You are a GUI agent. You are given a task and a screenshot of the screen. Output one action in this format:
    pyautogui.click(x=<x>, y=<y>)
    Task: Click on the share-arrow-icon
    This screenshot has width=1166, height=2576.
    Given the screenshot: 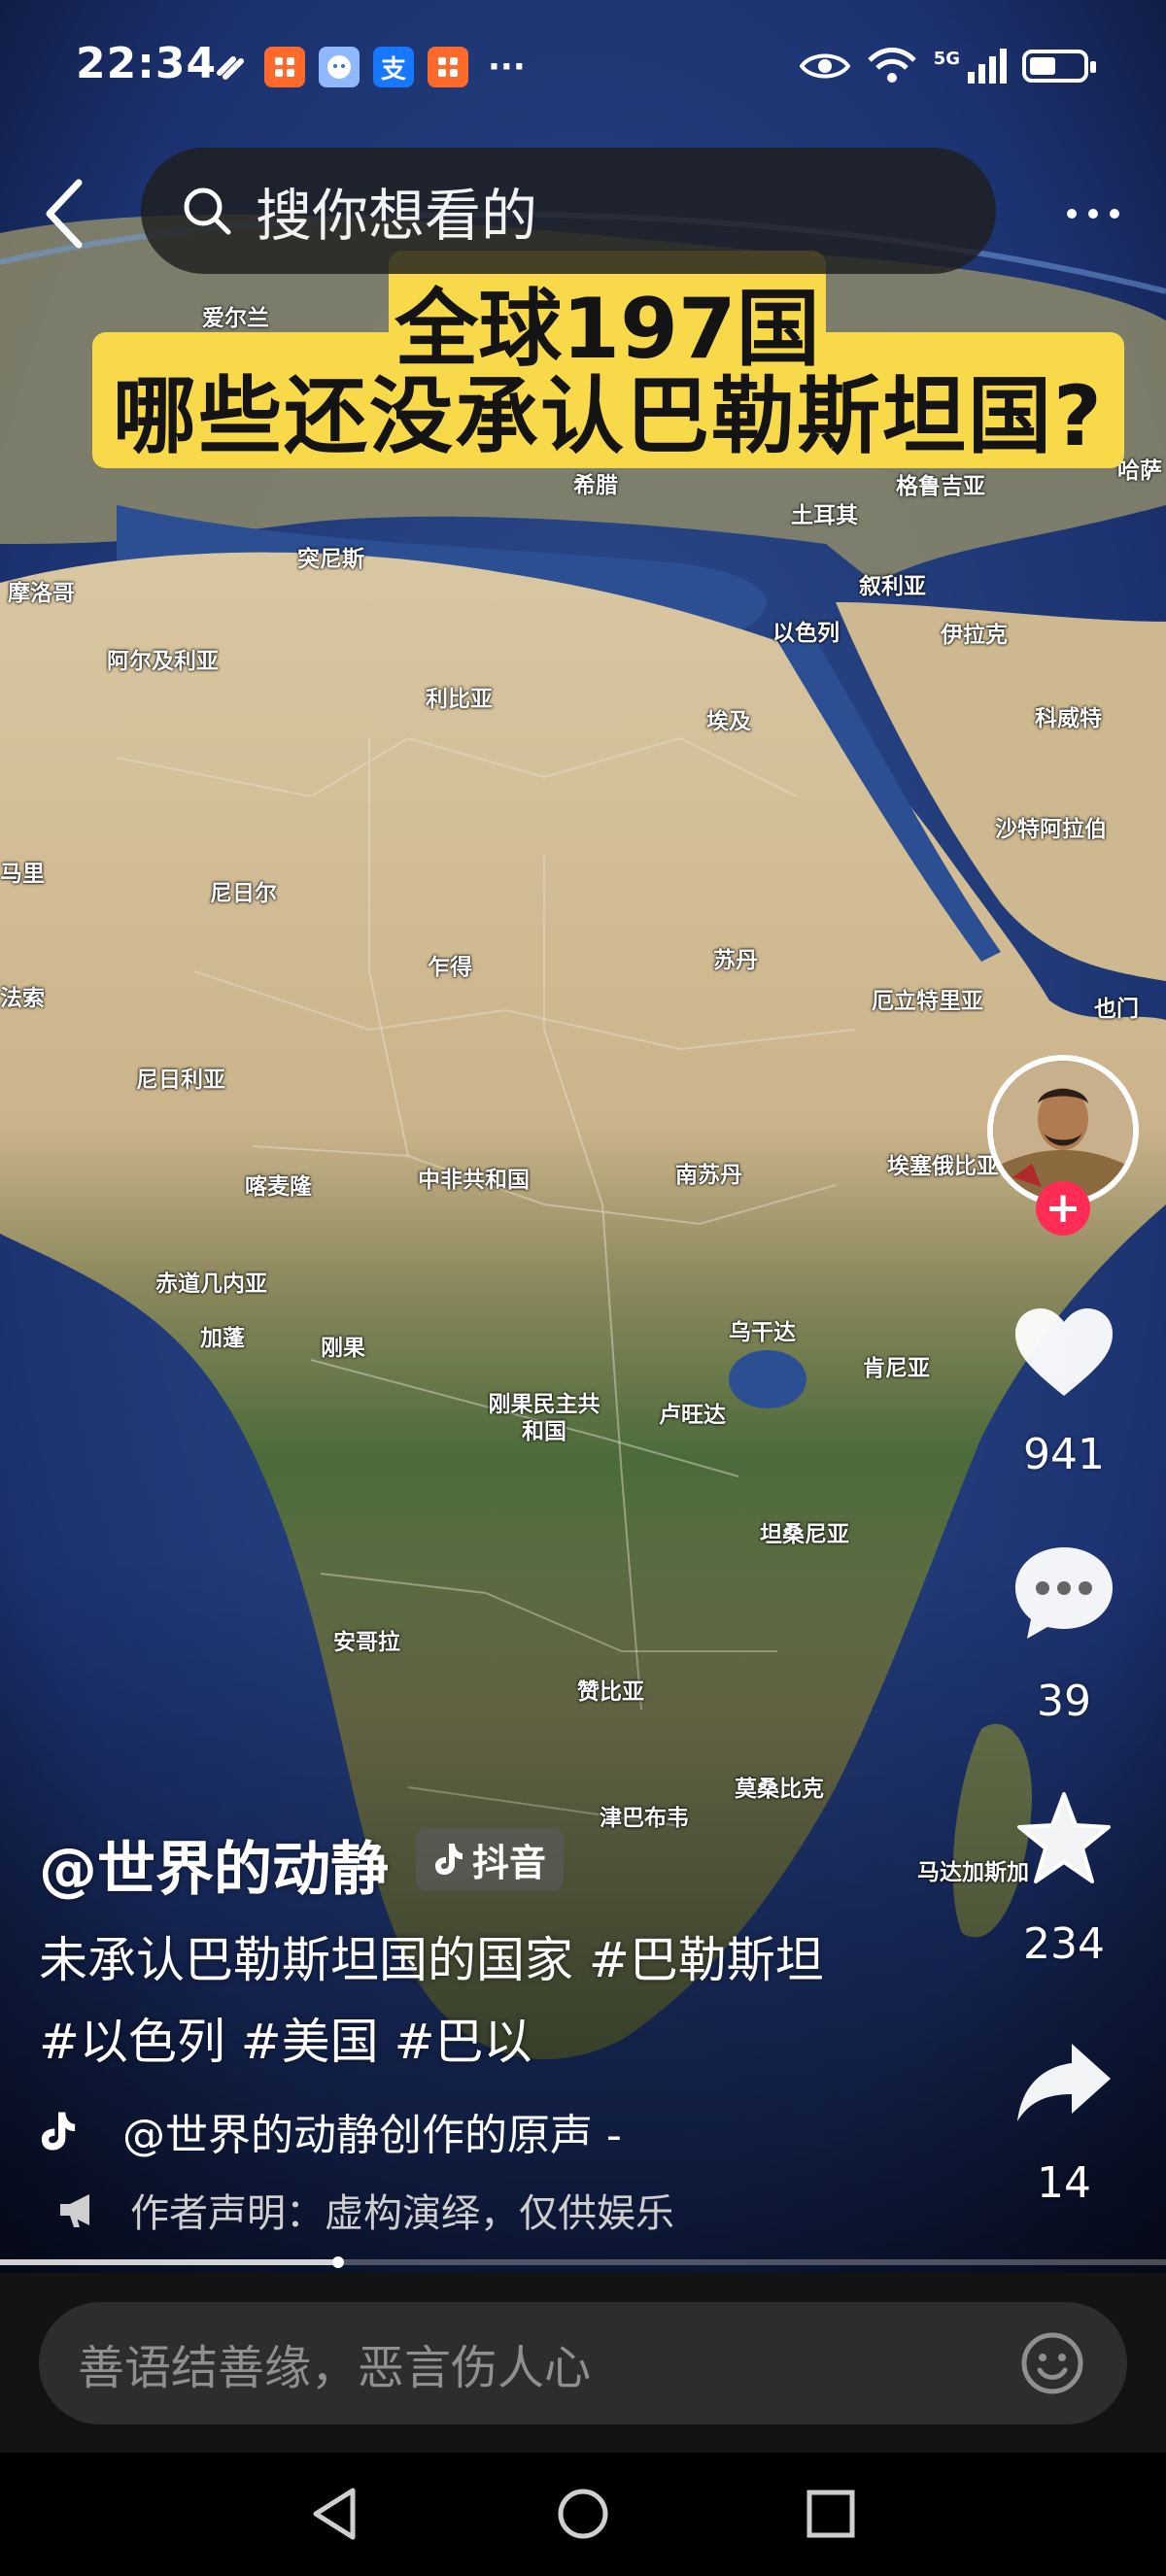 What is the action you would take?
    pyautogui.click(x=1064, y=2082)
    